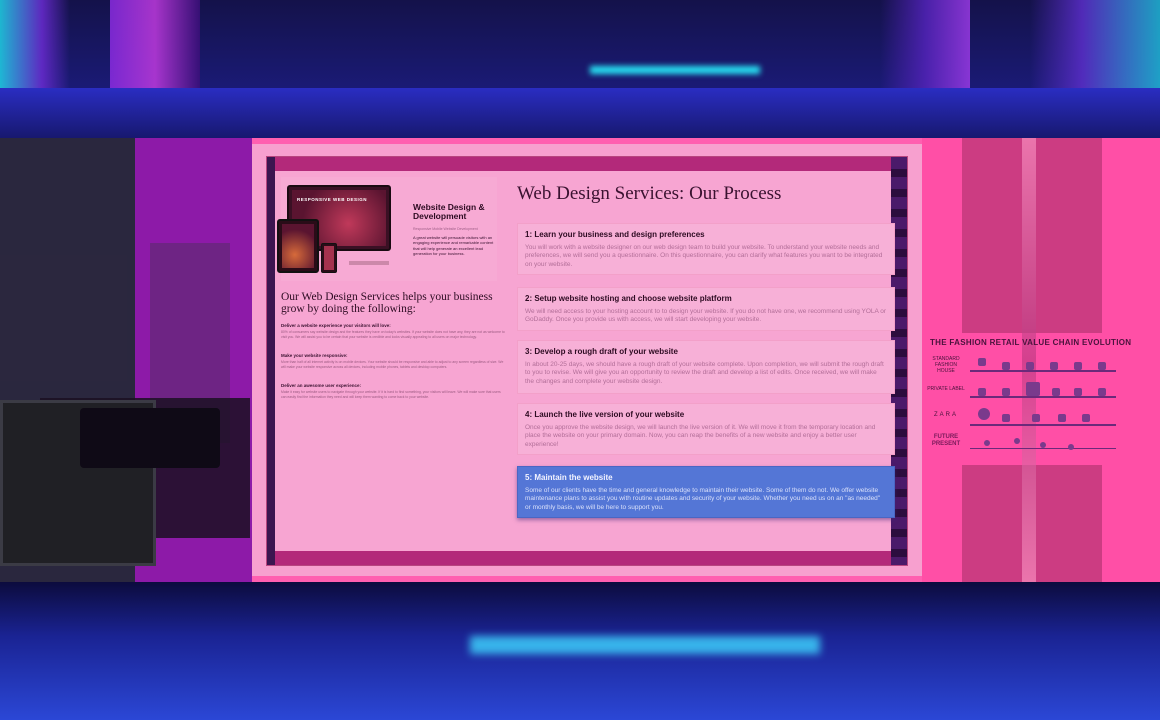 The height and width of the screenshot is (720, 1160). Describe the element at coordinates (329, 258) in the screenshot. I see `phone-mockup` at that location.